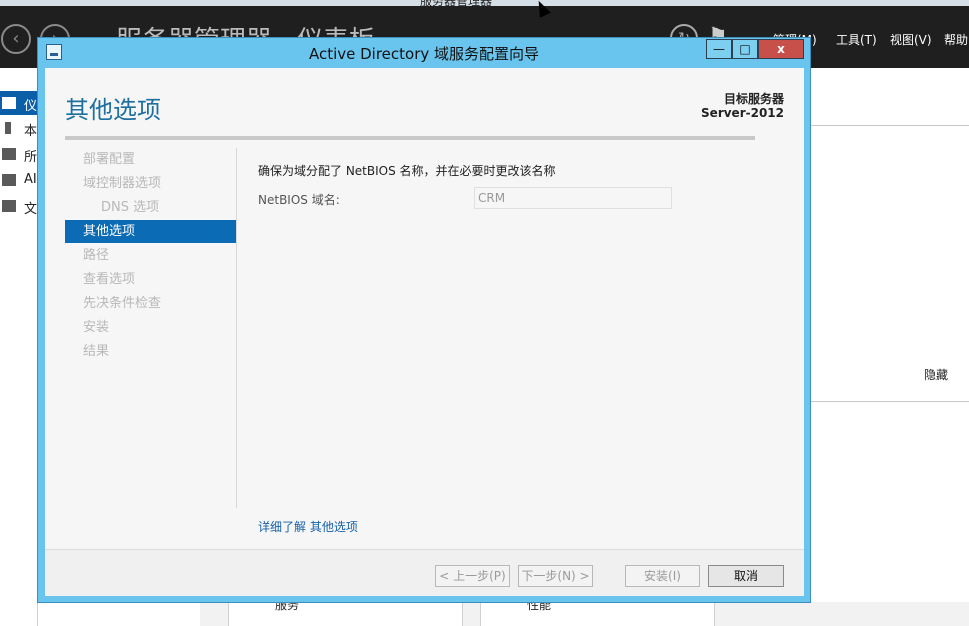 This screenshot has width=969, height=626. I want to click on step-deployment-configuration: 部署配置, so click(109, 159).